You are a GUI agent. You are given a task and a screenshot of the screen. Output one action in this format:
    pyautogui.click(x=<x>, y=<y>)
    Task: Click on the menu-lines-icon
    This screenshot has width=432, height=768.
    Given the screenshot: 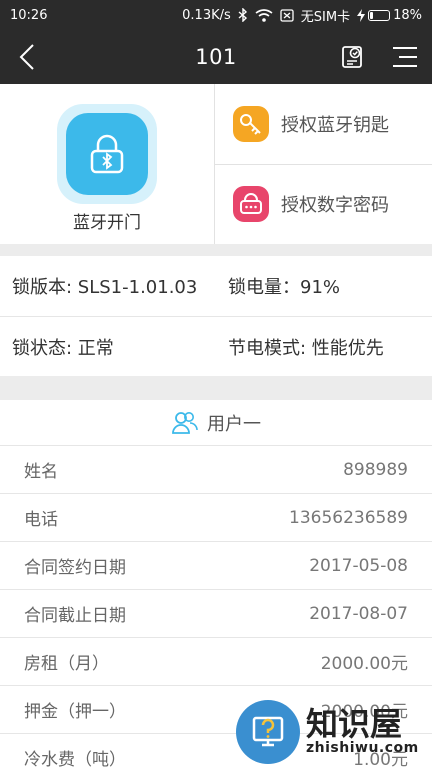 What is the action you would take?
    pyautogui.click(x=405, y=57)
    